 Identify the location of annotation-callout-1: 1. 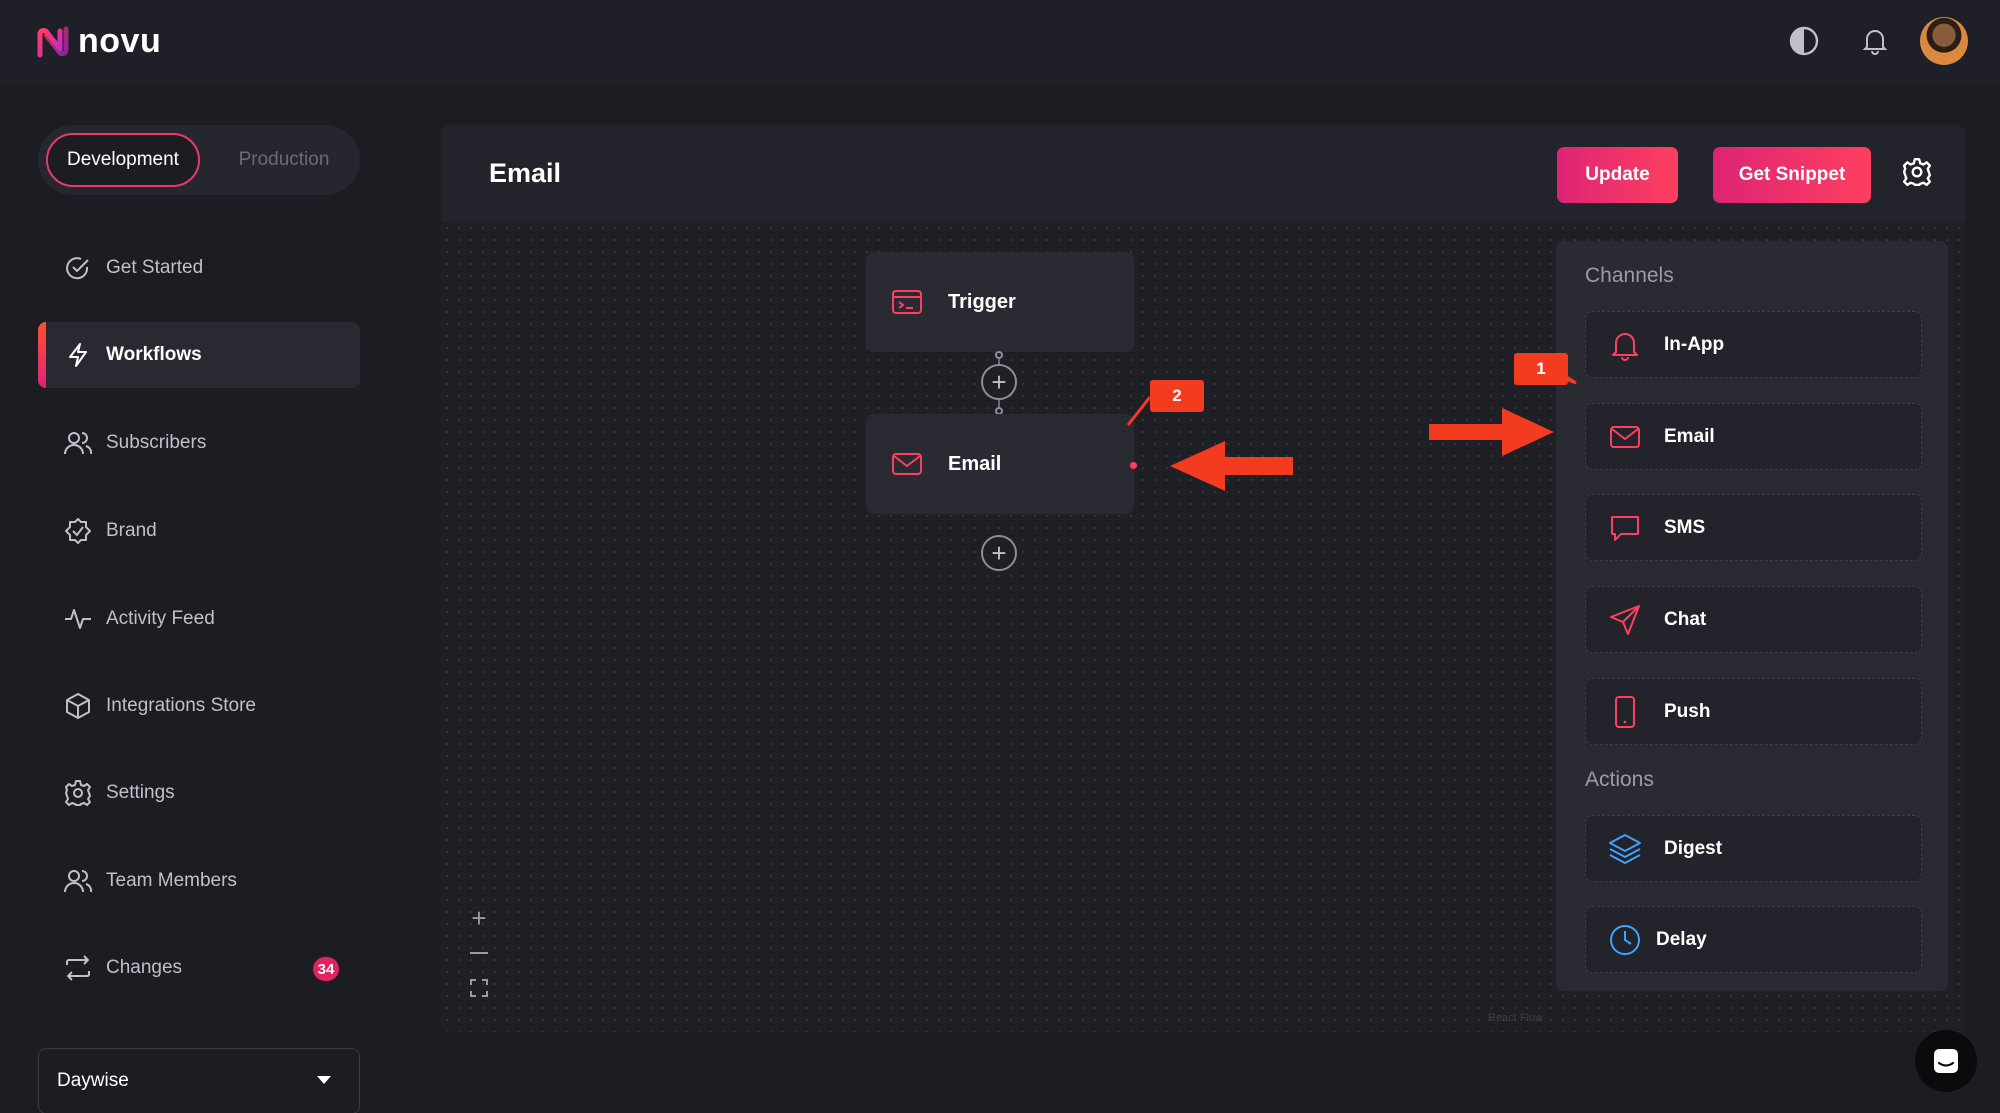
(1541, 369).